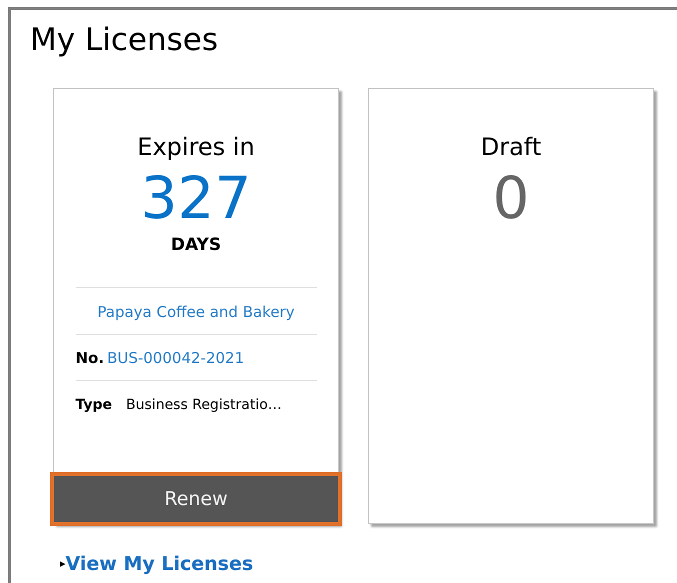  What do you see at coordinates (196, 147) in the screenshot?
I see `card-heading: Expires in` at bounding box center [196, 147].